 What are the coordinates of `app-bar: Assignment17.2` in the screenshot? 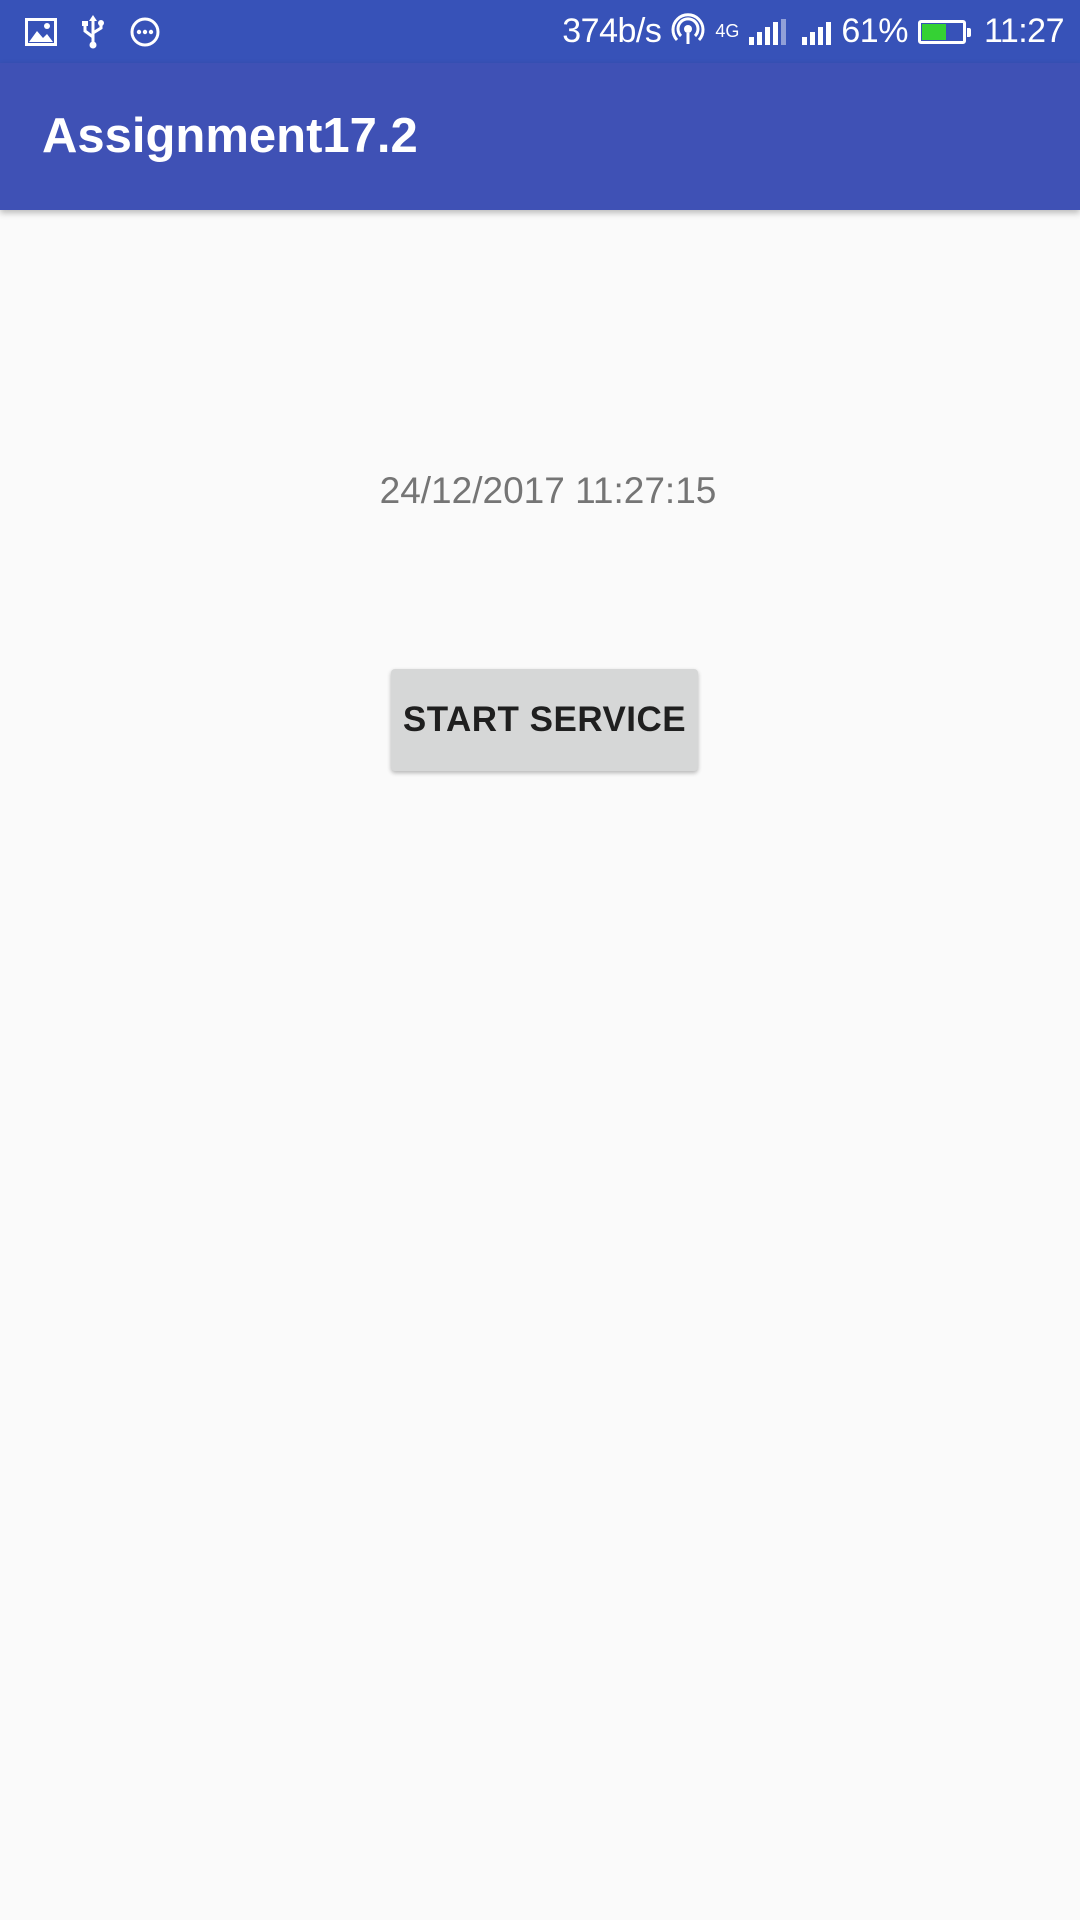 It's located at (540, 136).